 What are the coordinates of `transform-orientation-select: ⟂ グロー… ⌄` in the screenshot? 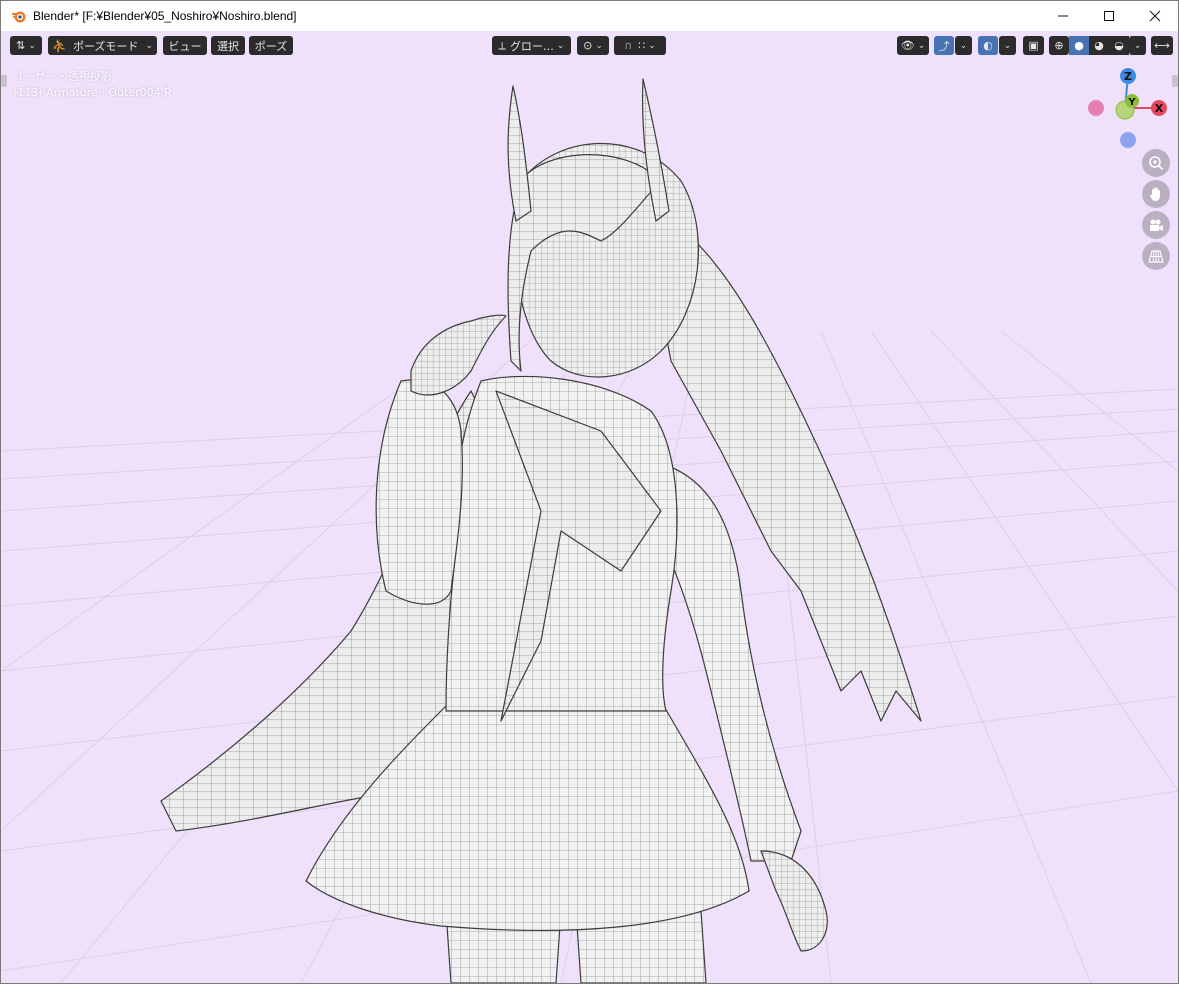 It's located at (531, 45).